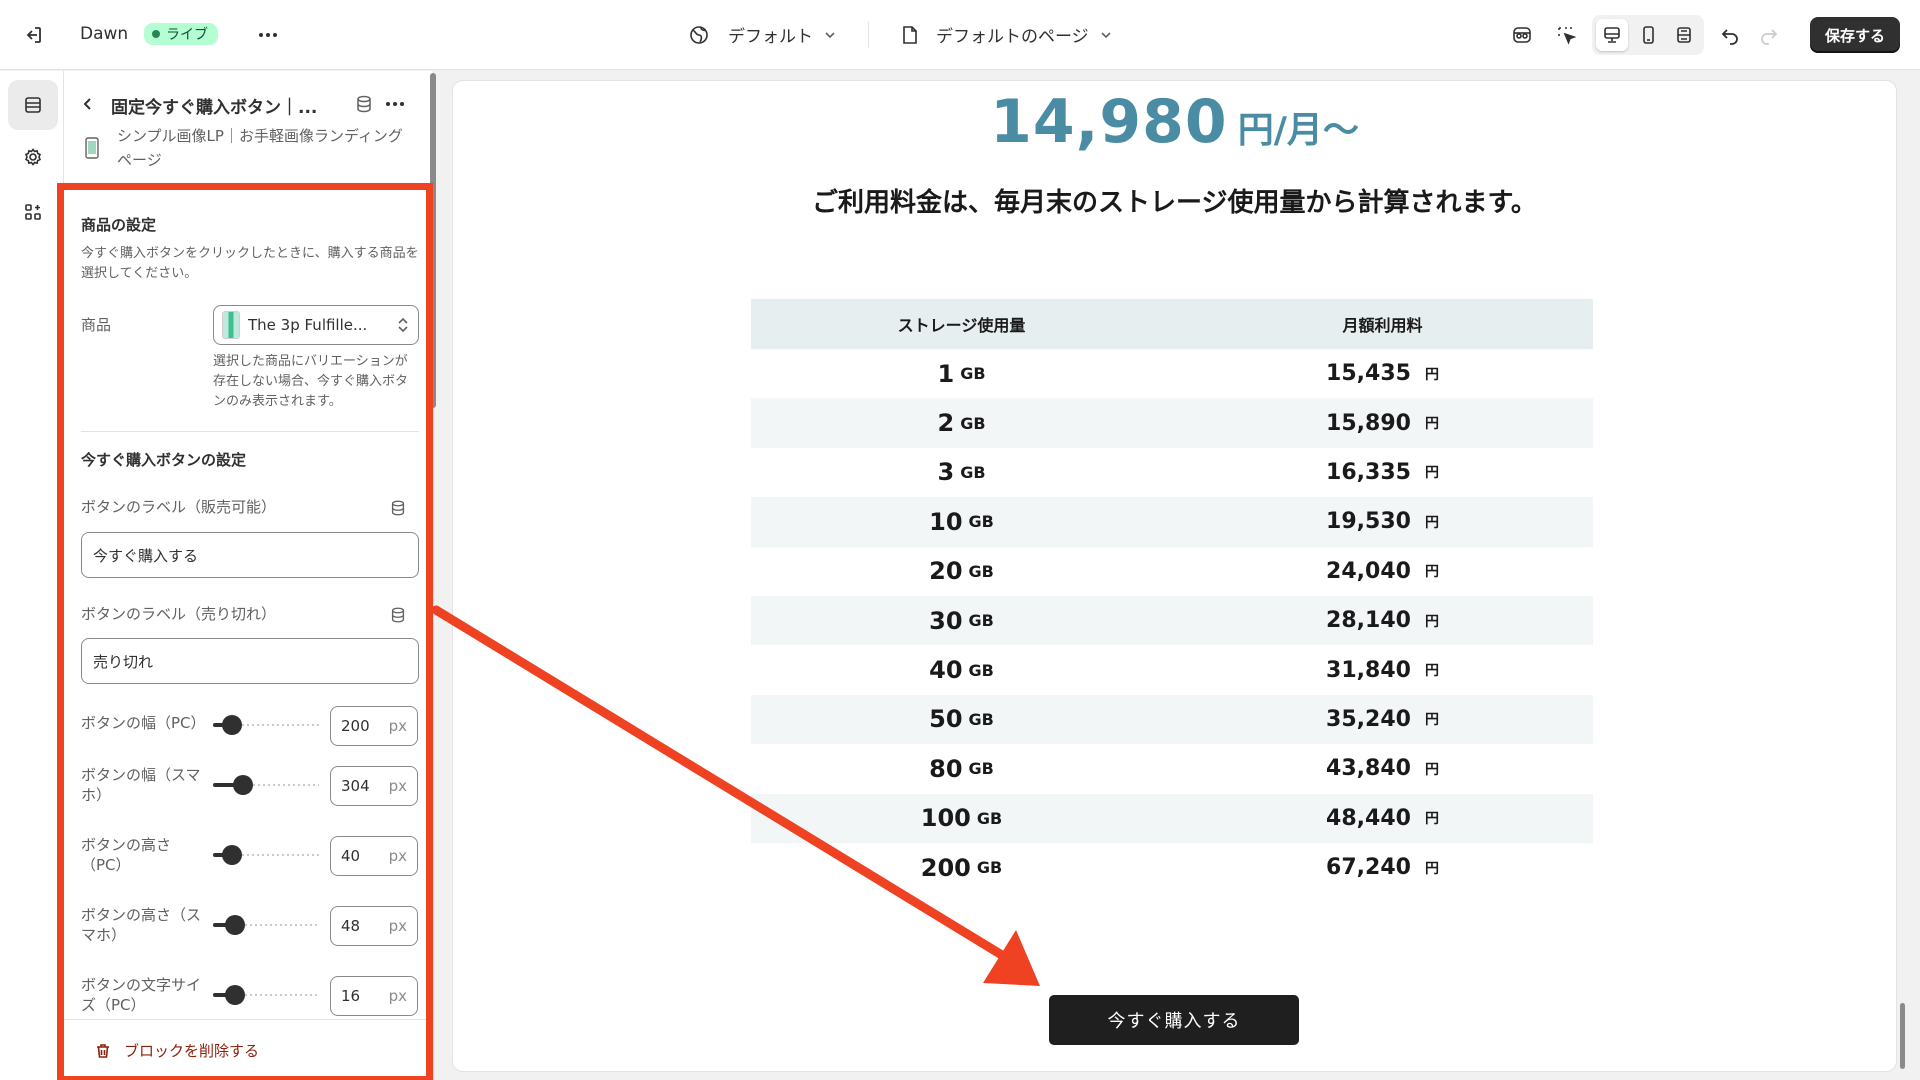  Describe the element at coordinates (1382, 325) in the screenshot. I see `table-header-fee: 月額利用料` at that location.